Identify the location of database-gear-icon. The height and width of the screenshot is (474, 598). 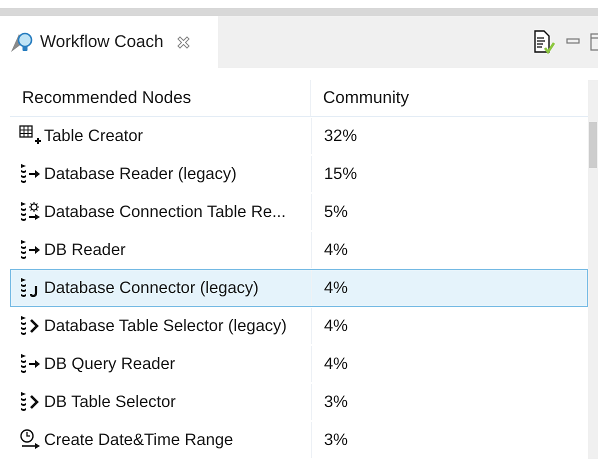
(30, 212).